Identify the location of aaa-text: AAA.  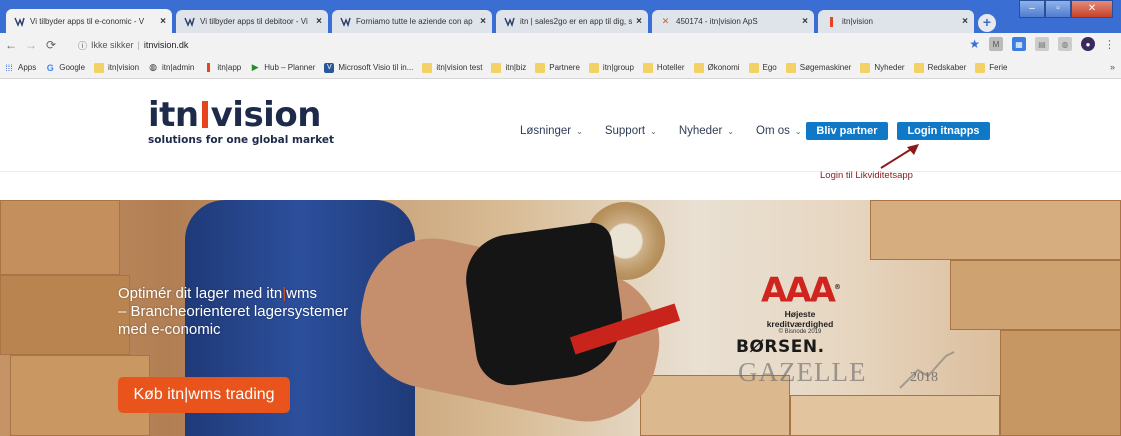
(798, 290).